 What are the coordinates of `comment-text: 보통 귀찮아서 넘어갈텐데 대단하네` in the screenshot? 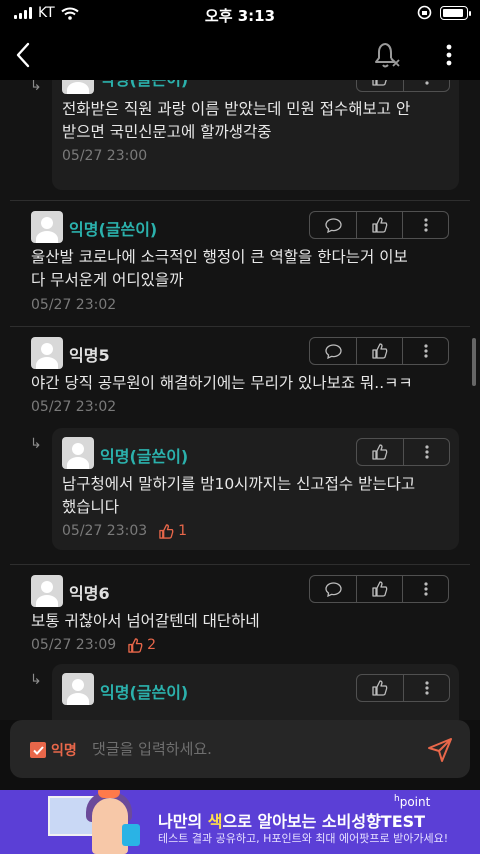 It's located at (145, 621).